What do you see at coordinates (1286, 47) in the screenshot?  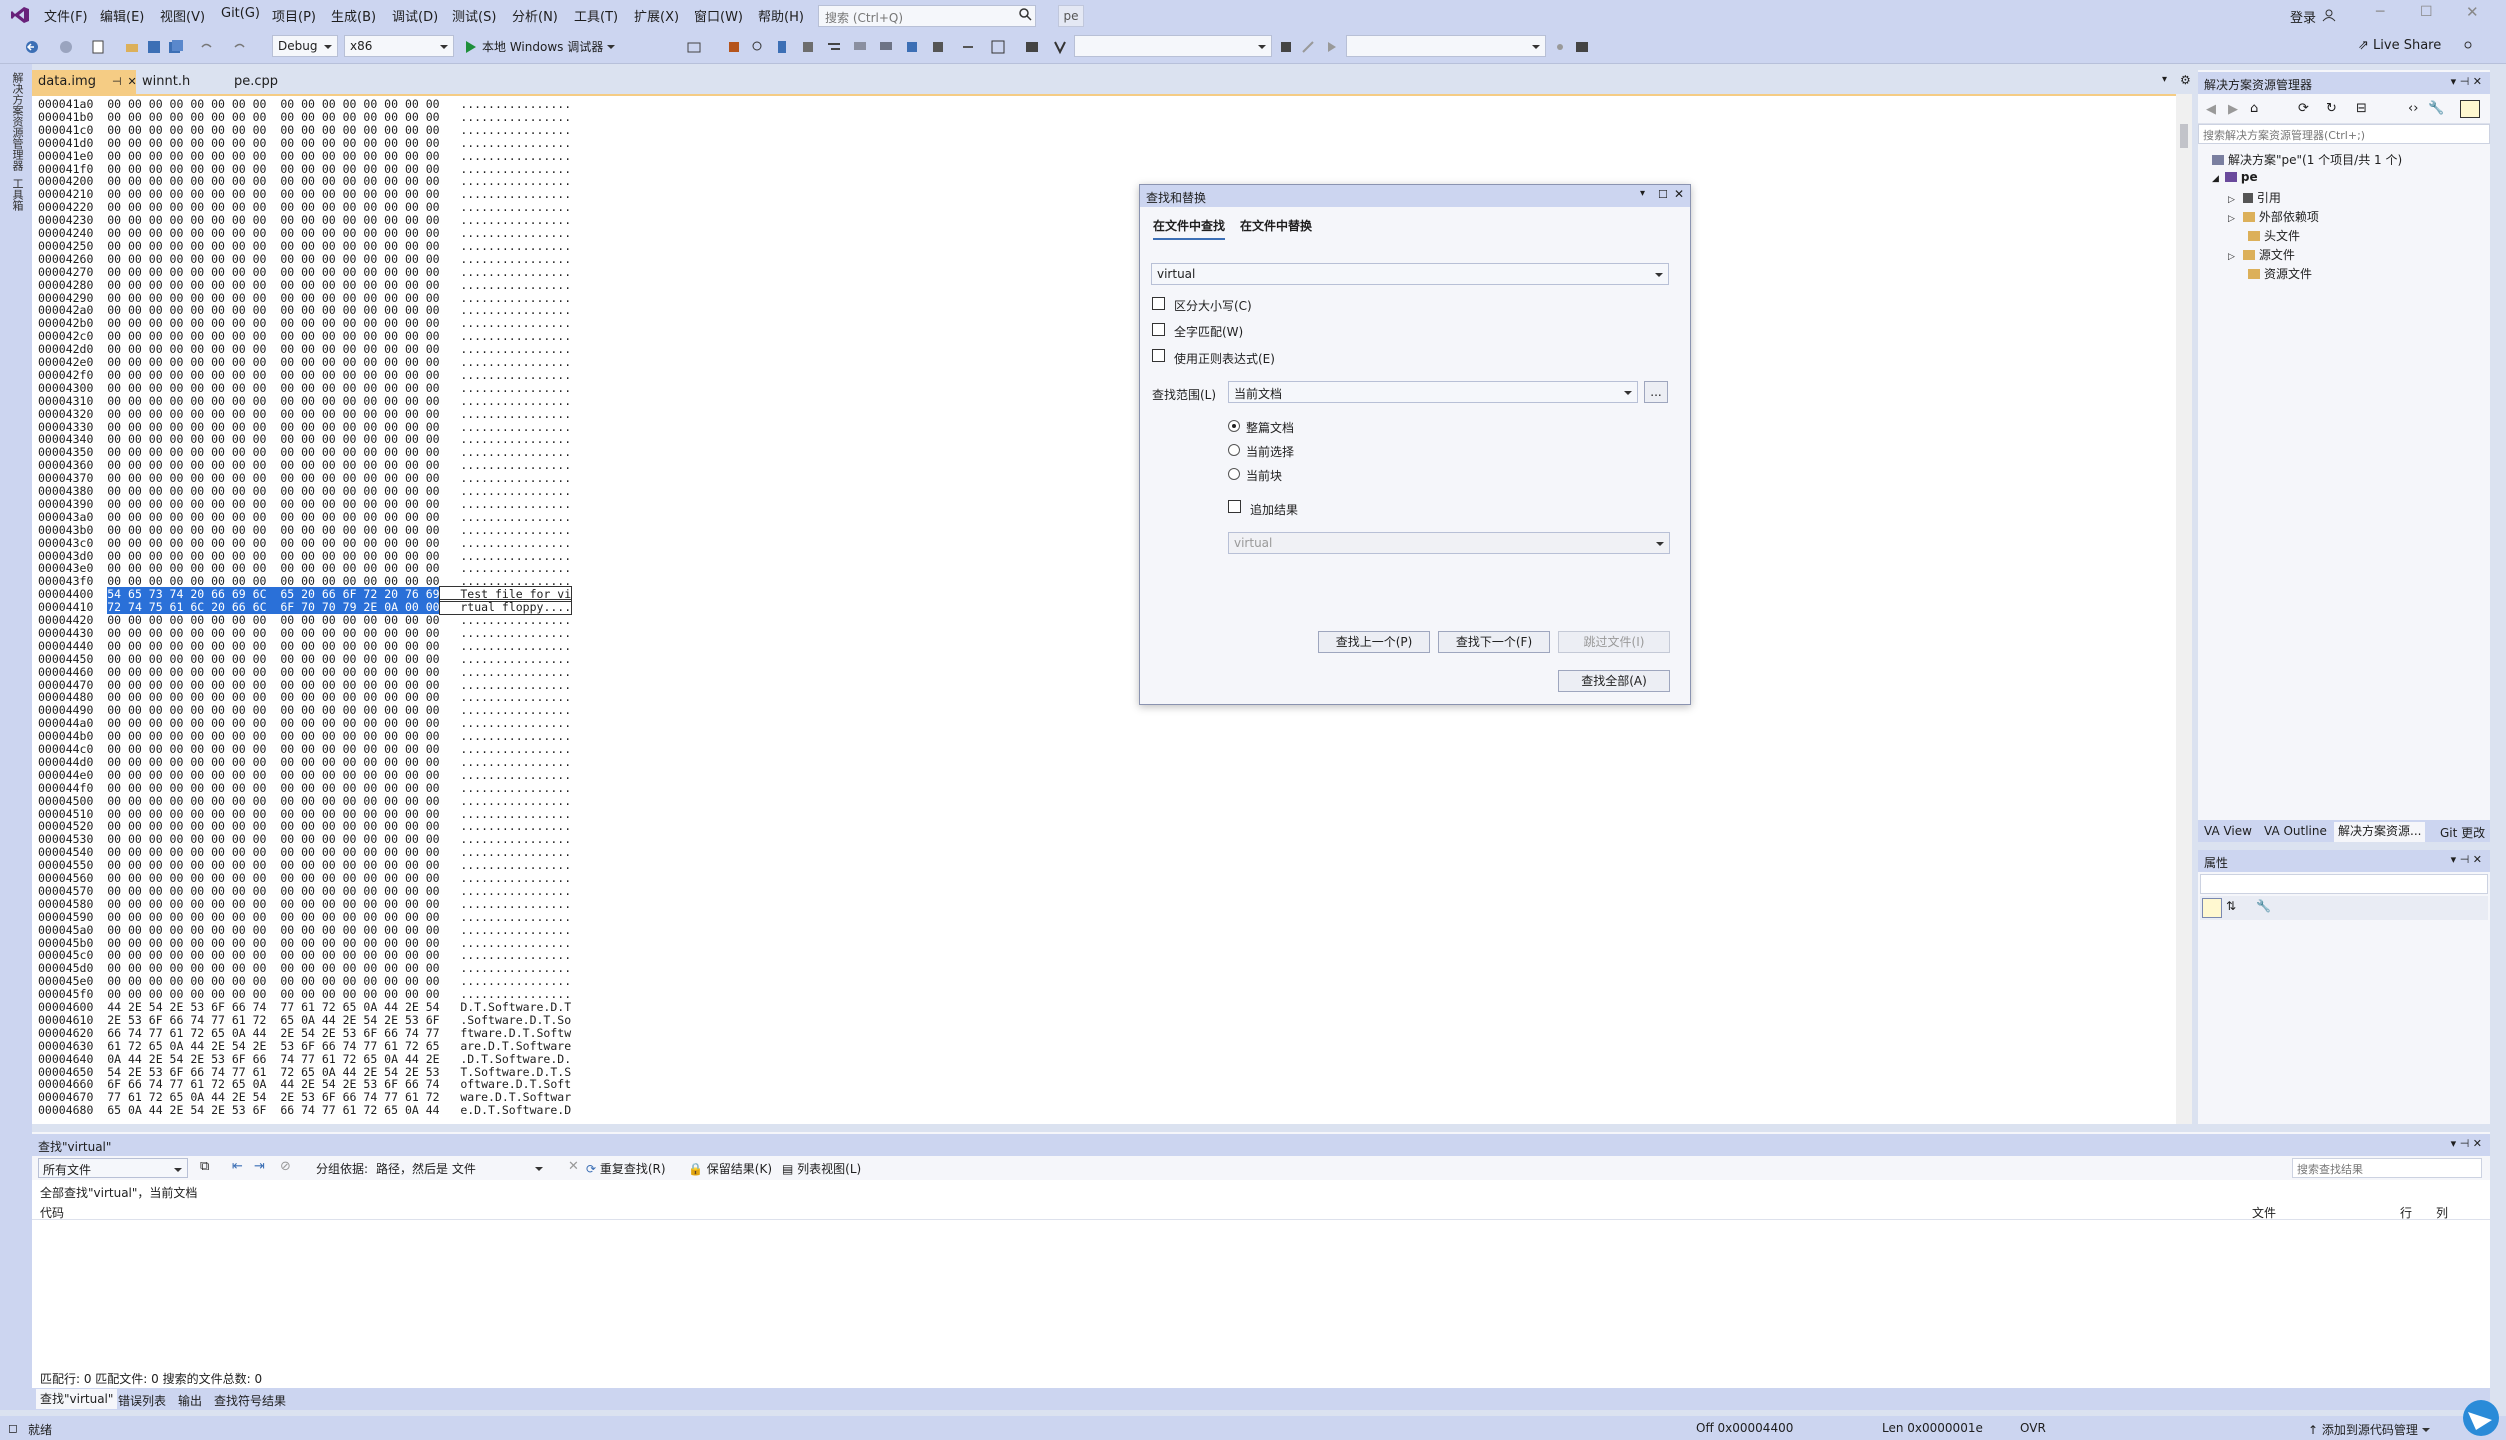 I see `va-go-icon` at bounding box center [1286, 47].